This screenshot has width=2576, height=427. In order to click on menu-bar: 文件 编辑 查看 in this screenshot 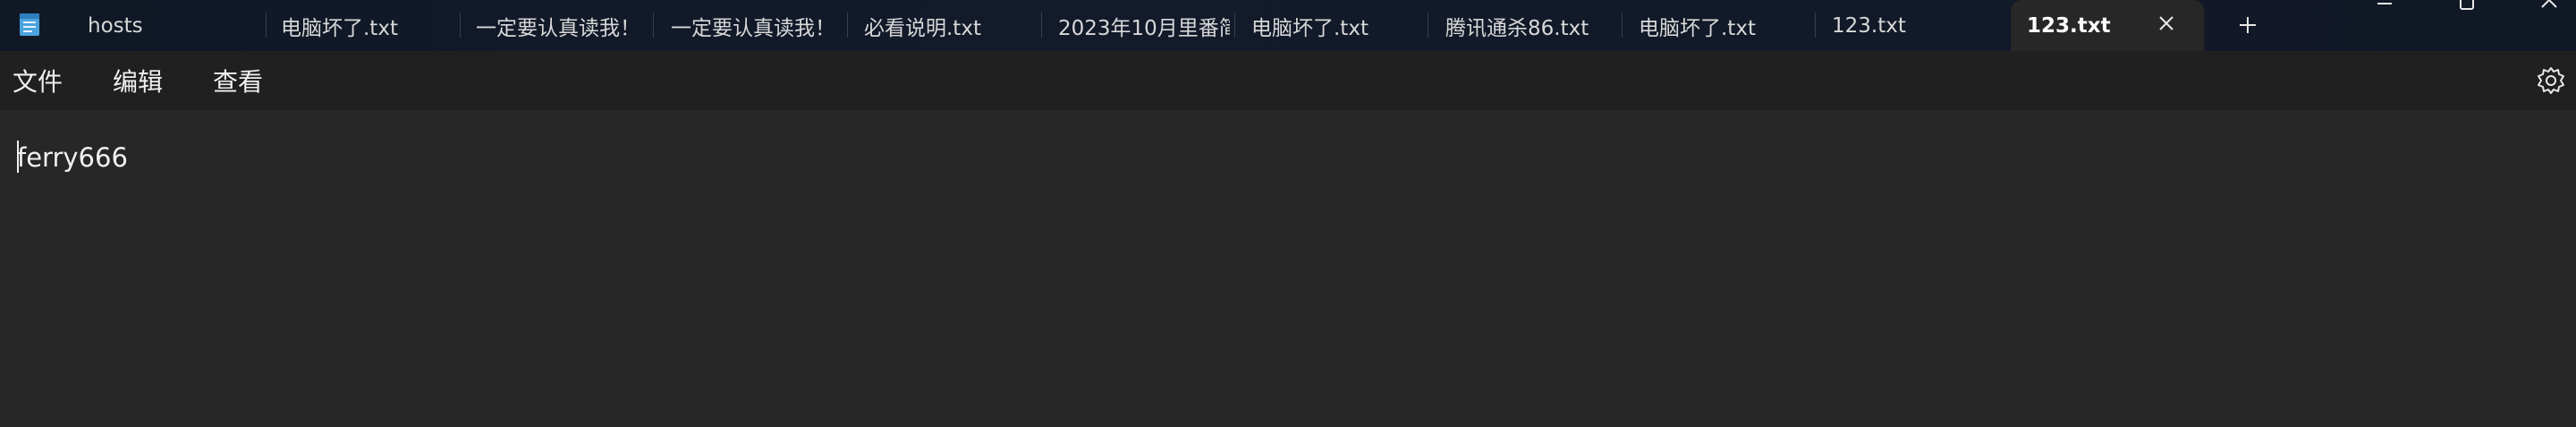, I will do `click(1288, 80)`.